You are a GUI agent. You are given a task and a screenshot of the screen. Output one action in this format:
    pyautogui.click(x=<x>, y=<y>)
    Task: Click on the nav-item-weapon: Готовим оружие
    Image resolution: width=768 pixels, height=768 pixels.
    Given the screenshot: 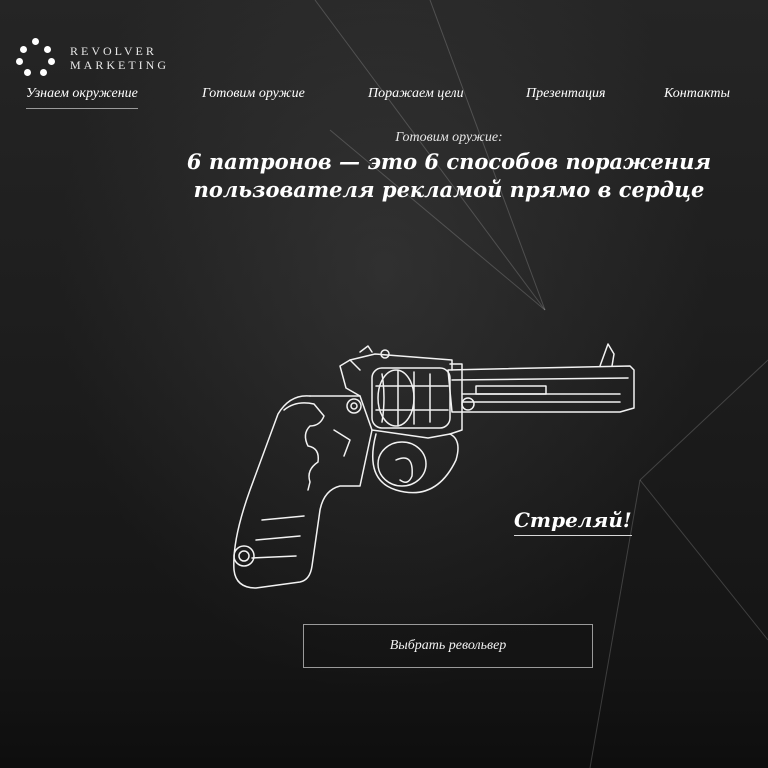 What is the action you would take?
    pyautogui.click(x=253, y=94)
    